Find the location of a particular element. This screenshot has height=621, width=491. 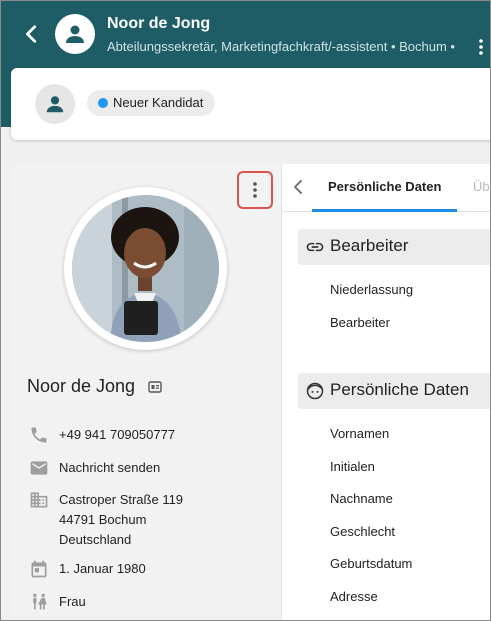

header-avatar is located at coordinates (75, 34).